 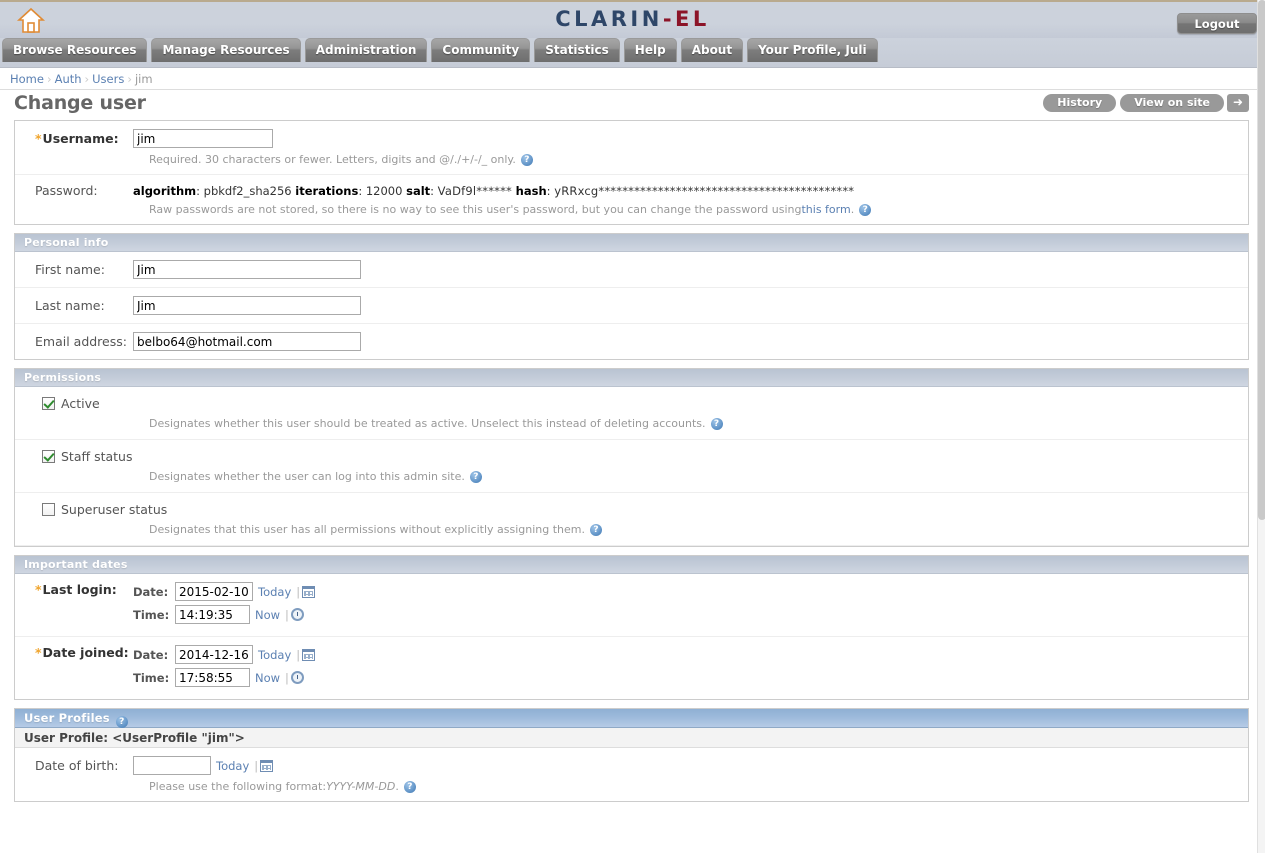 I want to click on important-date-row: *Last login:Date:Today|Time:Now|, so click(x=631, y=605).